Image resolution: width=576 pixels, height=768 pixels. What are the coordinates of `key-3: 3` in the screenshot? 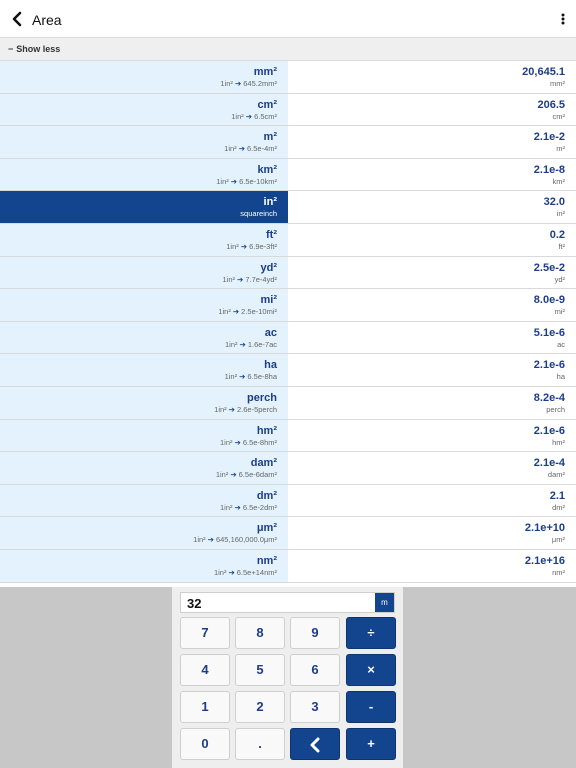 It's located at (315, 707).